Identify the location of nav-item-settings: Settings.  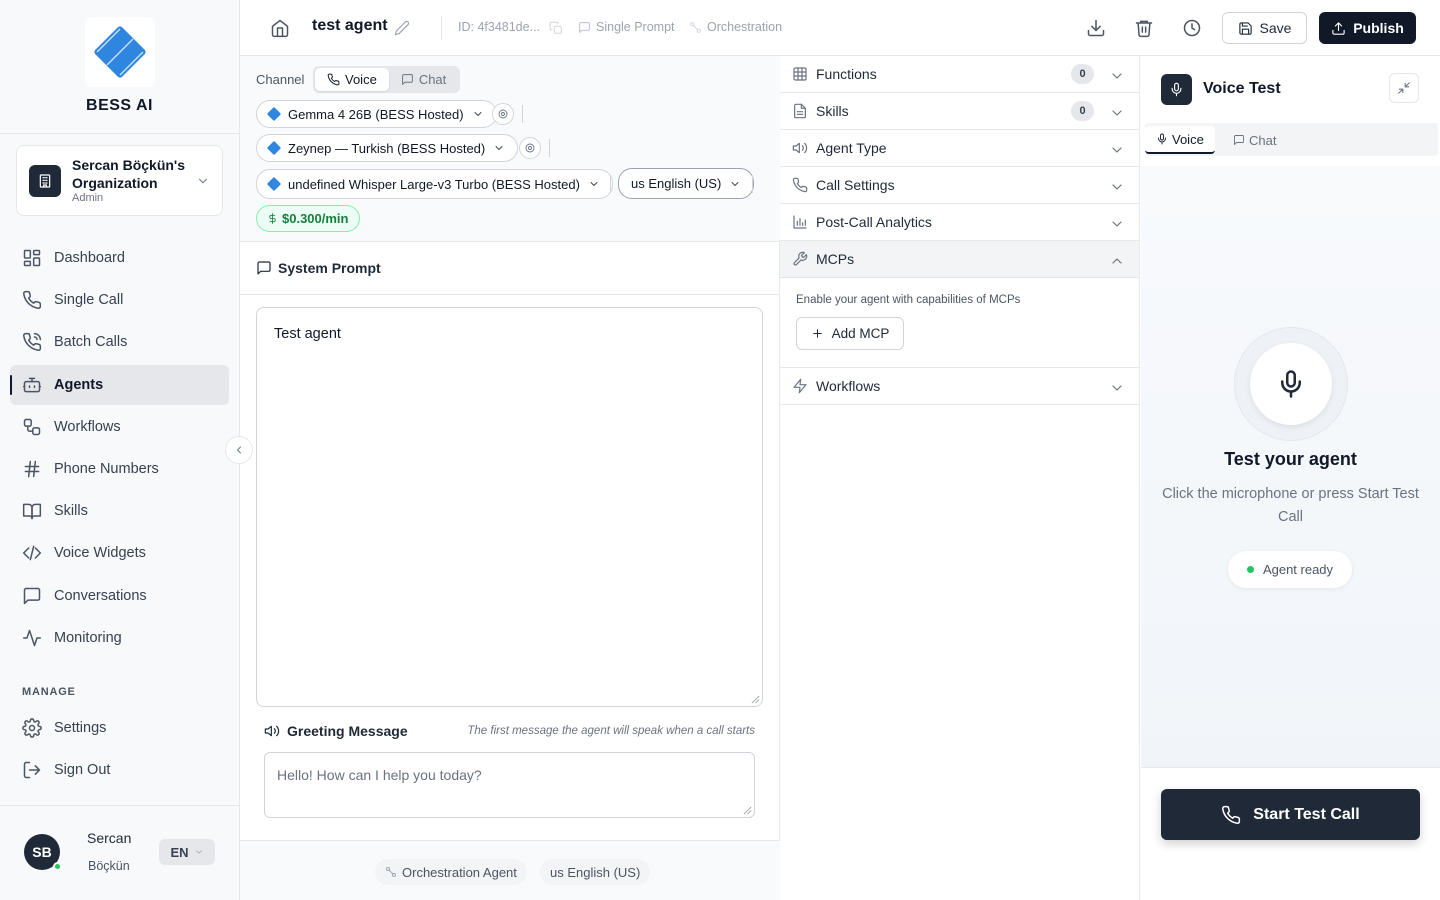
(119, 728).